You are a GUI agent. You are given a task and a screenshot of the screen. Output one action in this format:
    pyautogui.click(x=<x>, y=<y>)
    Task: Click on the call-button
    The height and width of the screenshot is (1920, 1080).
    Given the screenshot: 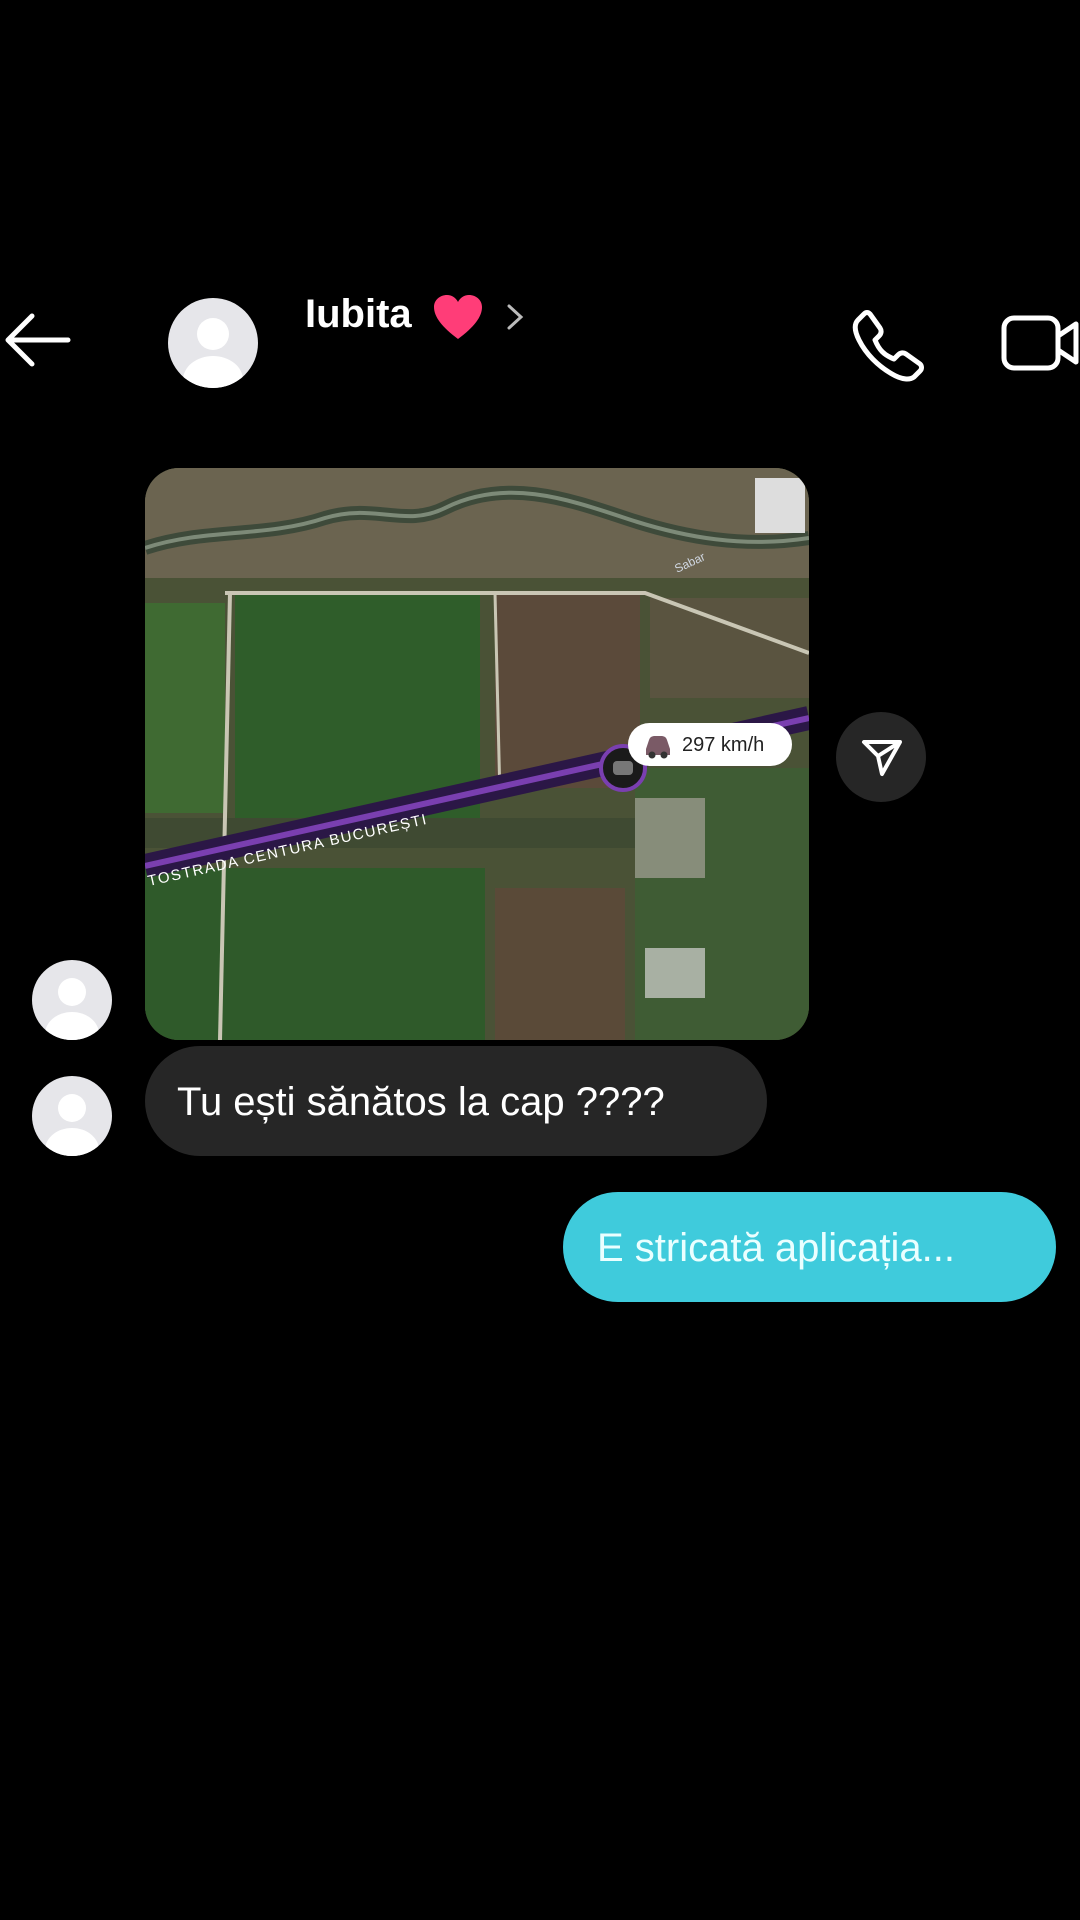 What is the action you would take?
    pyautogui.click(x=889, y=345)
    